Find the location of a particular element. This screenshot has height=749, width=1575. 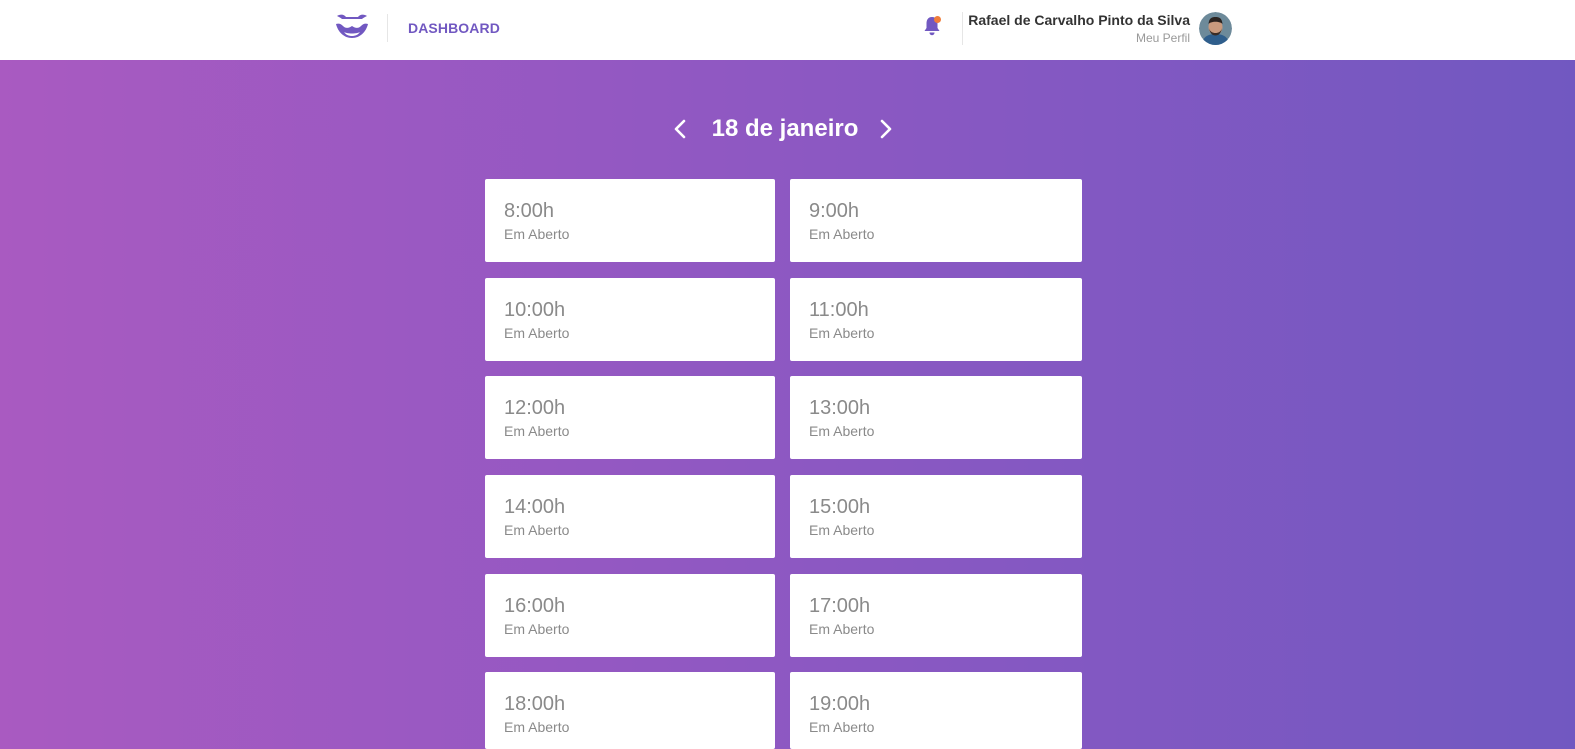

slot-time: 12:00h is located at coordinates (535, 408).